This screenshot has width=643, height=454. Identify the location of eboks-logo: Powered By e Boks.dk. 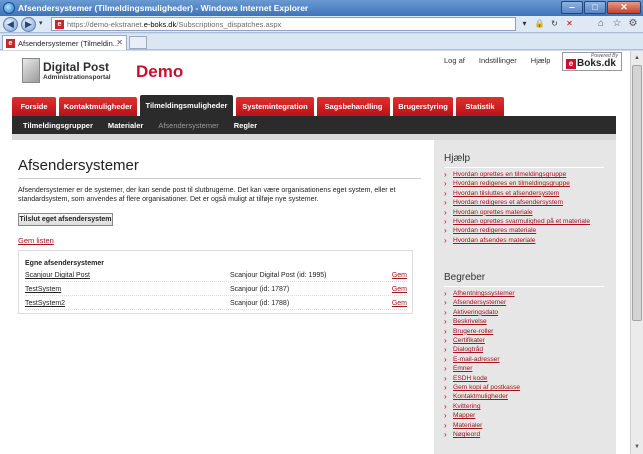
(592, 61).